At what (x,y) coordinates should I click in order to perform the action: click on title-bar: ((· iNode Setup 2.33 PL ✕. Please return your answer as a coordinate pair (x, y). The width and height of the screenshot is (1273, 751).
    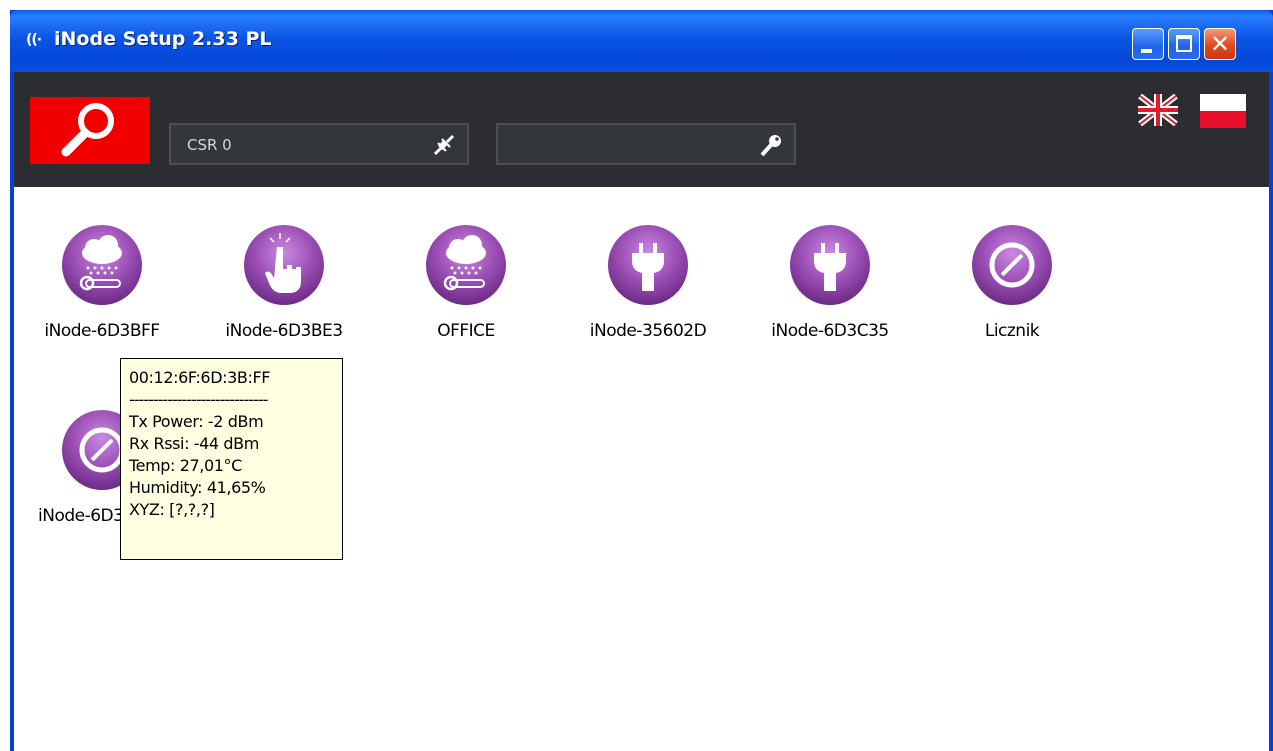
    Looking at the image, I should click on (641, 41).